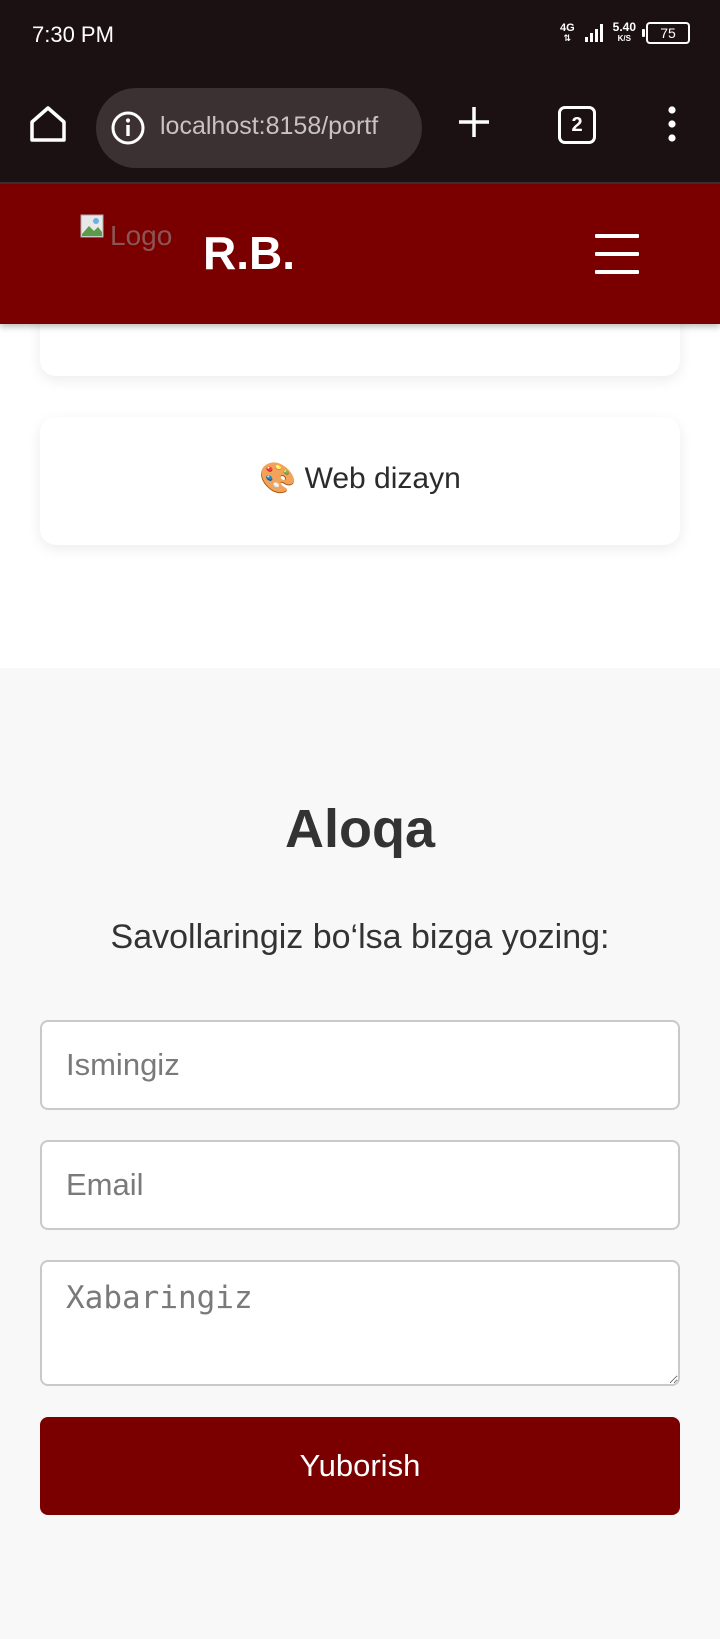 This screenshot has width=720, height=1639. Describe the element at coordinates (360, 937) in the screenshot. I see `contact-subtitle: Savollaringiz bo‘lsa bizga yozing:` at that location.